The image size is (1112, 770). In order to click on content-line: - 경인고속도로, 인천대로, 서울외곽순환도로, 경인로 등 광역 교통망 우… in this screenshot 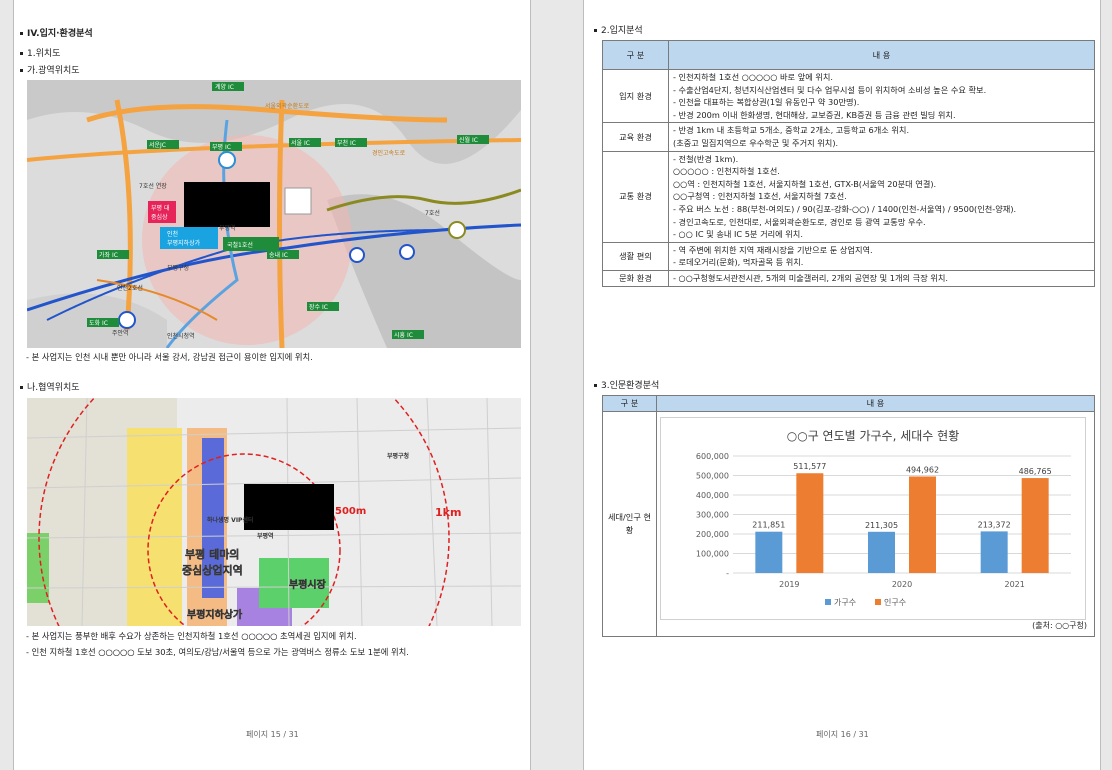, I will do `click(799, 221)`.